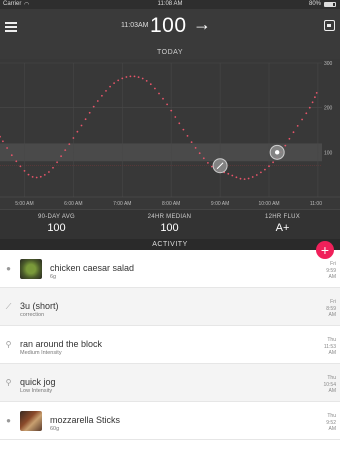 This screenshot has height=453, width=340. What do you see at coordinates (277, 152) in the screenshot?
I see `food-glyph` at bounding box center [277, 152].